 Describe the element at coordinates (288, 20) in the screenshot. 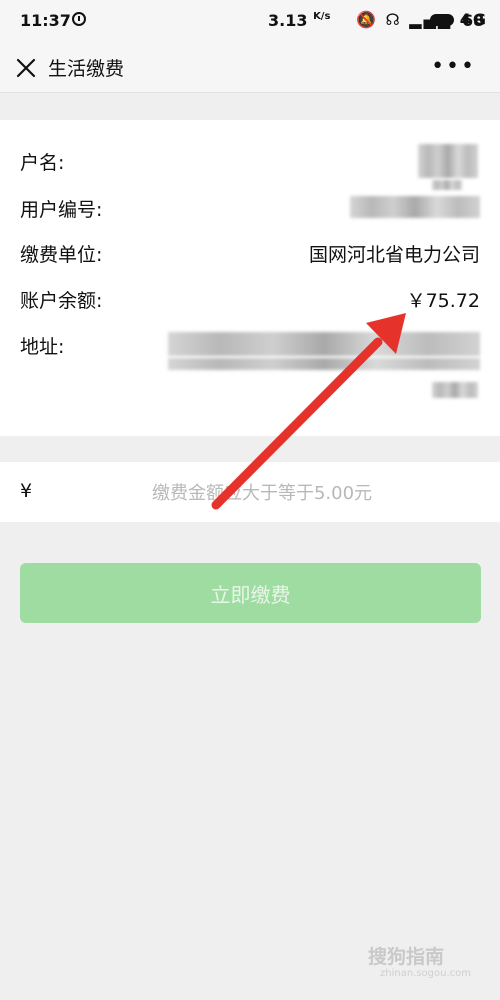

I see `network-speed-value: 3.13` at that location.